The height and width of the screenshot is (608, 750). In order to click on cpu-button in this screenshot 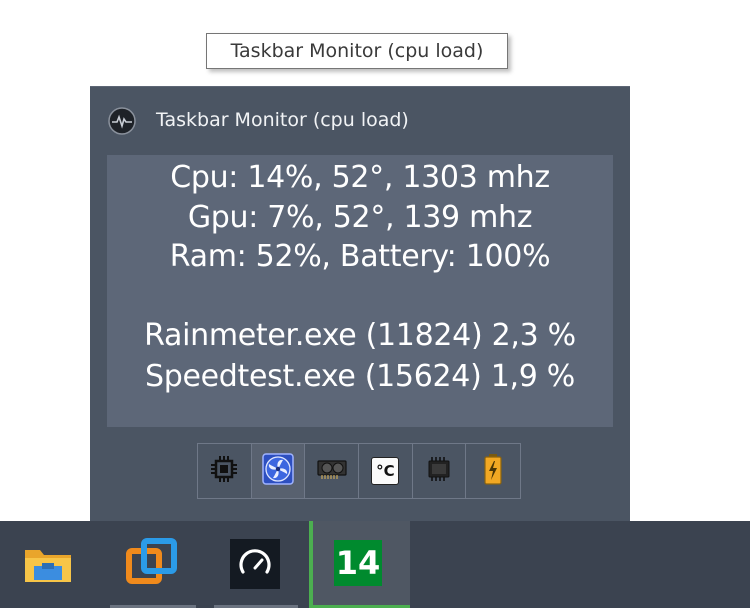, I will do `click(225, 471)`.